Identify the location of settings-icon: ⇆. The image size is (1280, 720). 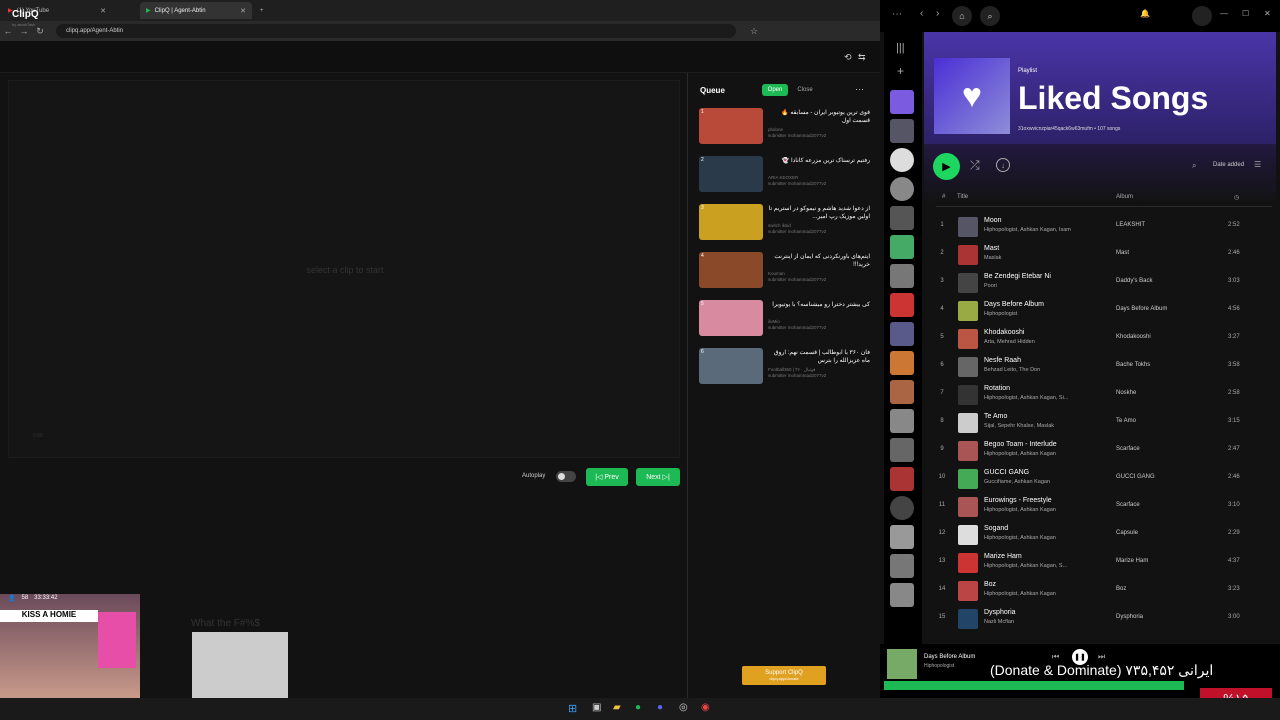
(862, 57).